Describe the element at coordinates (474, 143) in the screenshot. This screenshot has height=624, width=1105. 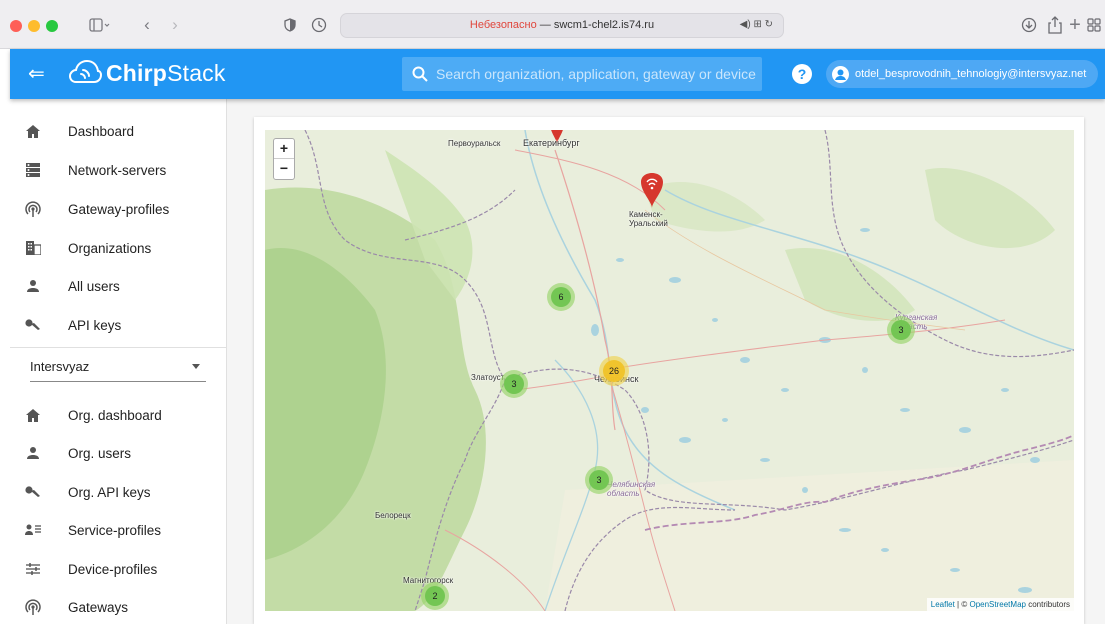
I see `city-label: Первоуральск` at that location.